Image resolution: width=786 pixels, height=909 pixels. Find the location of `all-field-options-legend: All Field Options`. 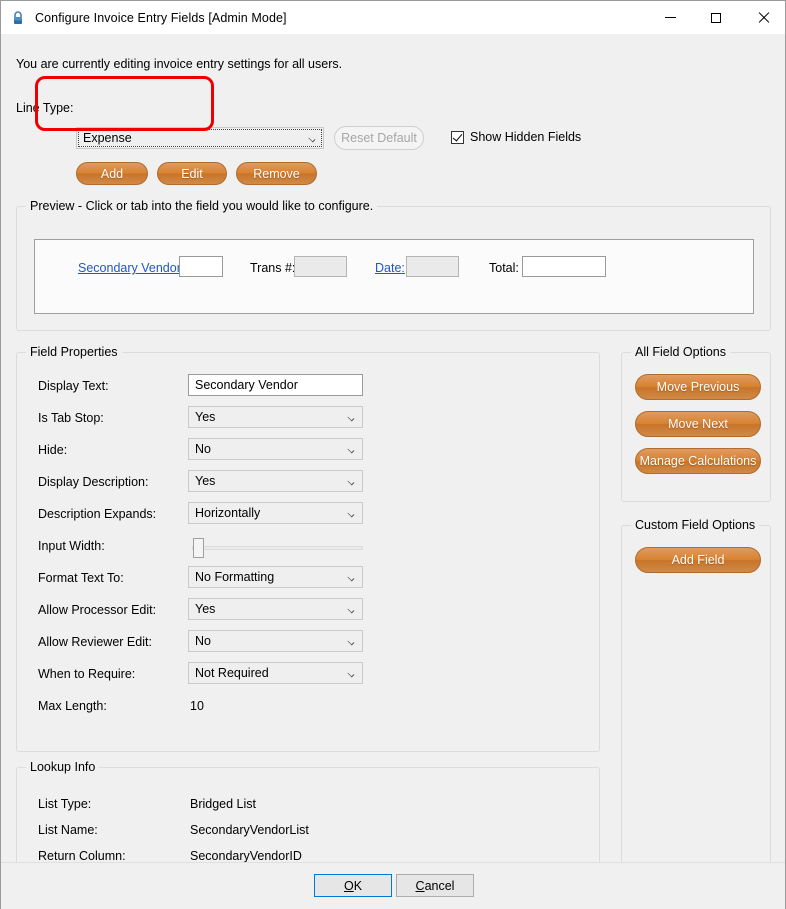

all-field-options-legend: All Field Options is located at coordinates (681, 352).